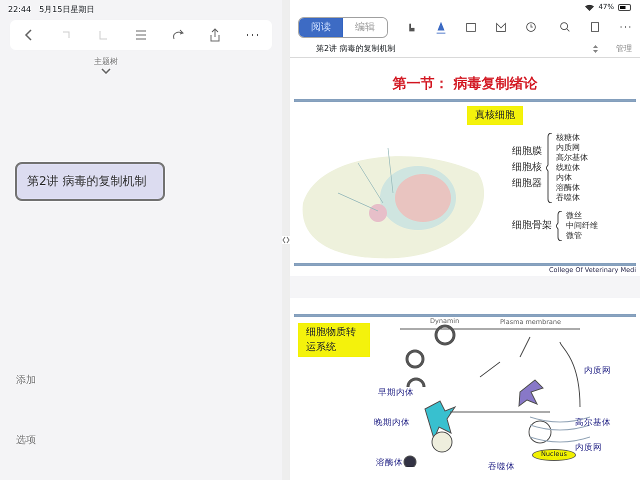  Describe the element at coordinates (286, 240) in the screenshot. I see `resize-handle-icon` at that location.